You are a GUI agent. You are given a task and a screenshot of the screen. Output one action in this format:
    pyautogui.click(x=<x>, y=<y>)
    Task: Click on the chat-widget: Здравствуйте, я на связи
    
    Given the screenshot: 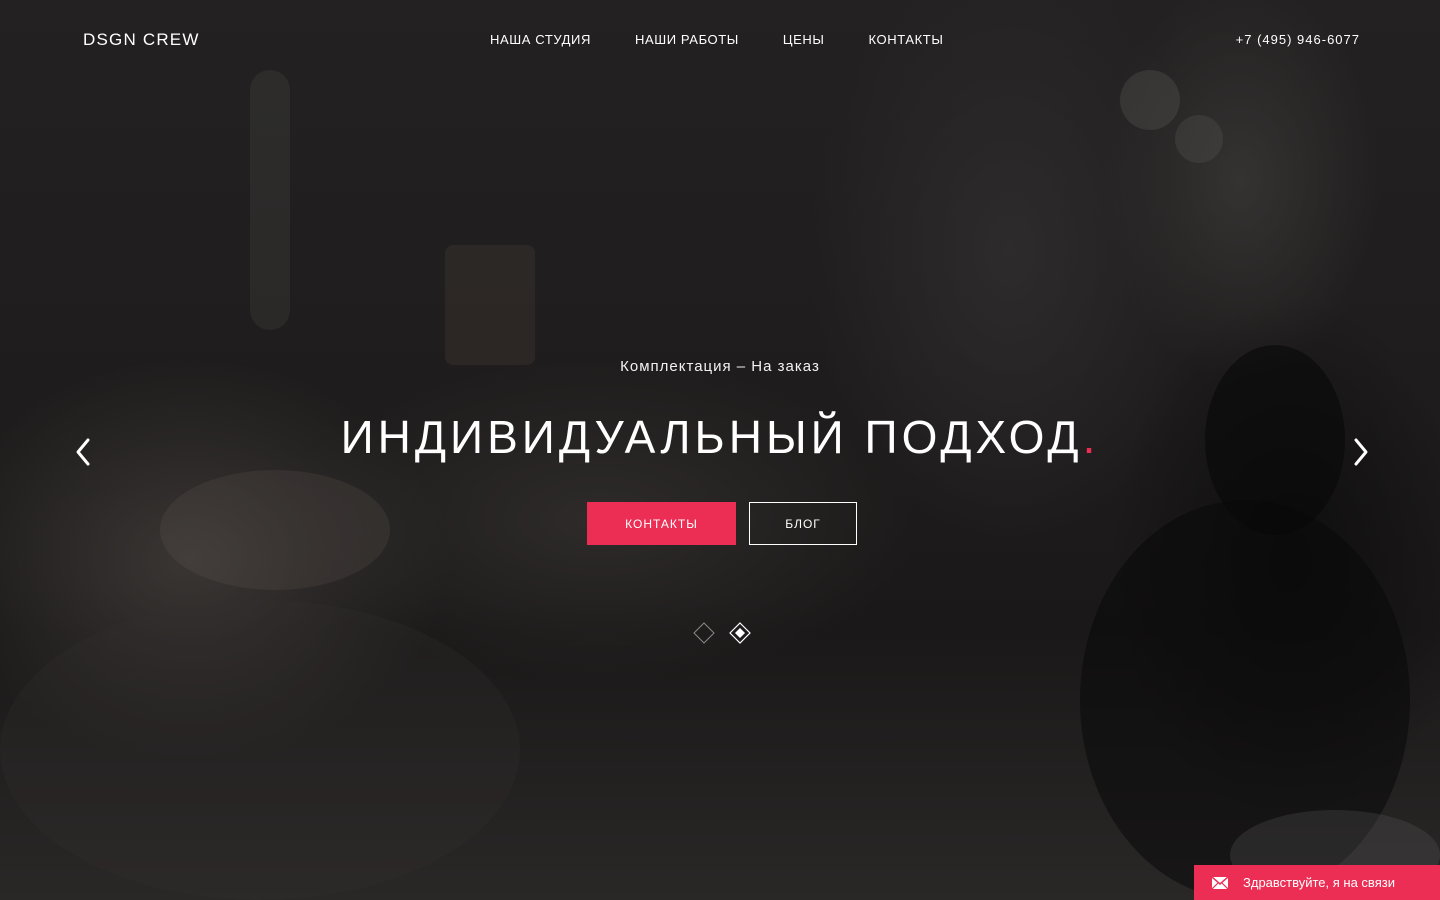 What is the action you would take?
    pyautogui.click(x=1317, y=882)
    